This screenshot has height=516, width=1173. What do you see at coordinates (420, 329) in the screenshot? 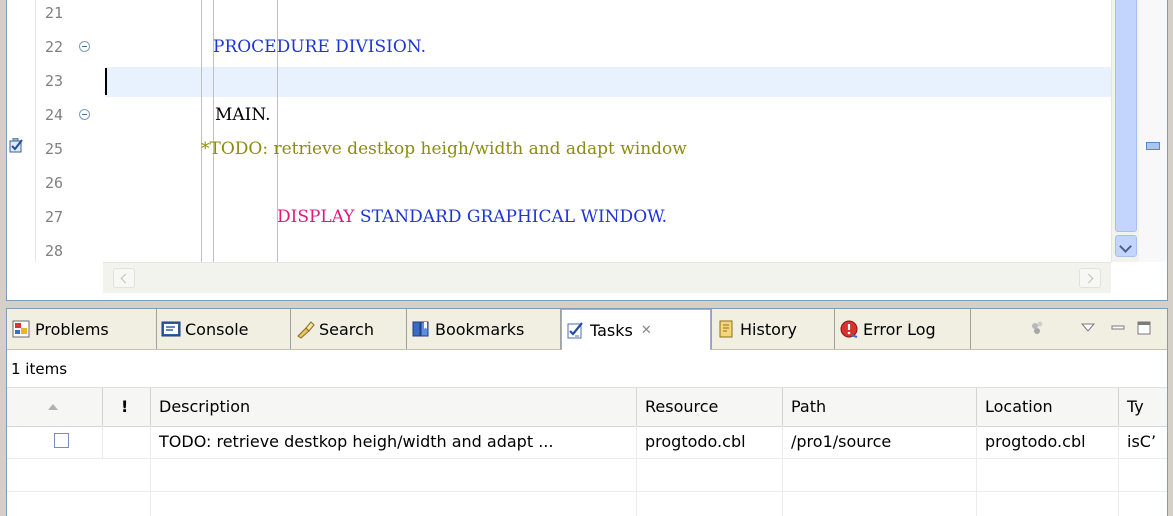
I see `bookmarks-icon` at bounding box center [420, 329].